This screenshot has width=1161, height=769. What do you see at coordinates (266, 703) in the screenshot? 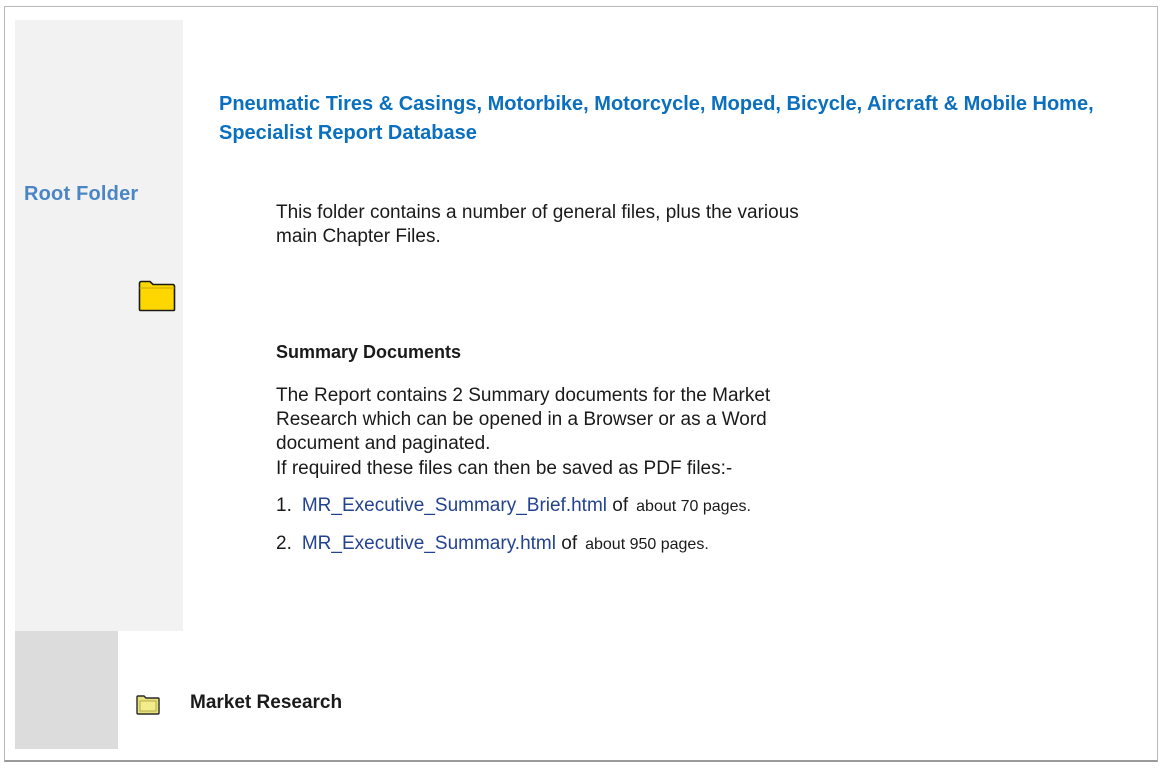
I see `market-research-folder-link: Market Research` at bounding box center [266, 703].